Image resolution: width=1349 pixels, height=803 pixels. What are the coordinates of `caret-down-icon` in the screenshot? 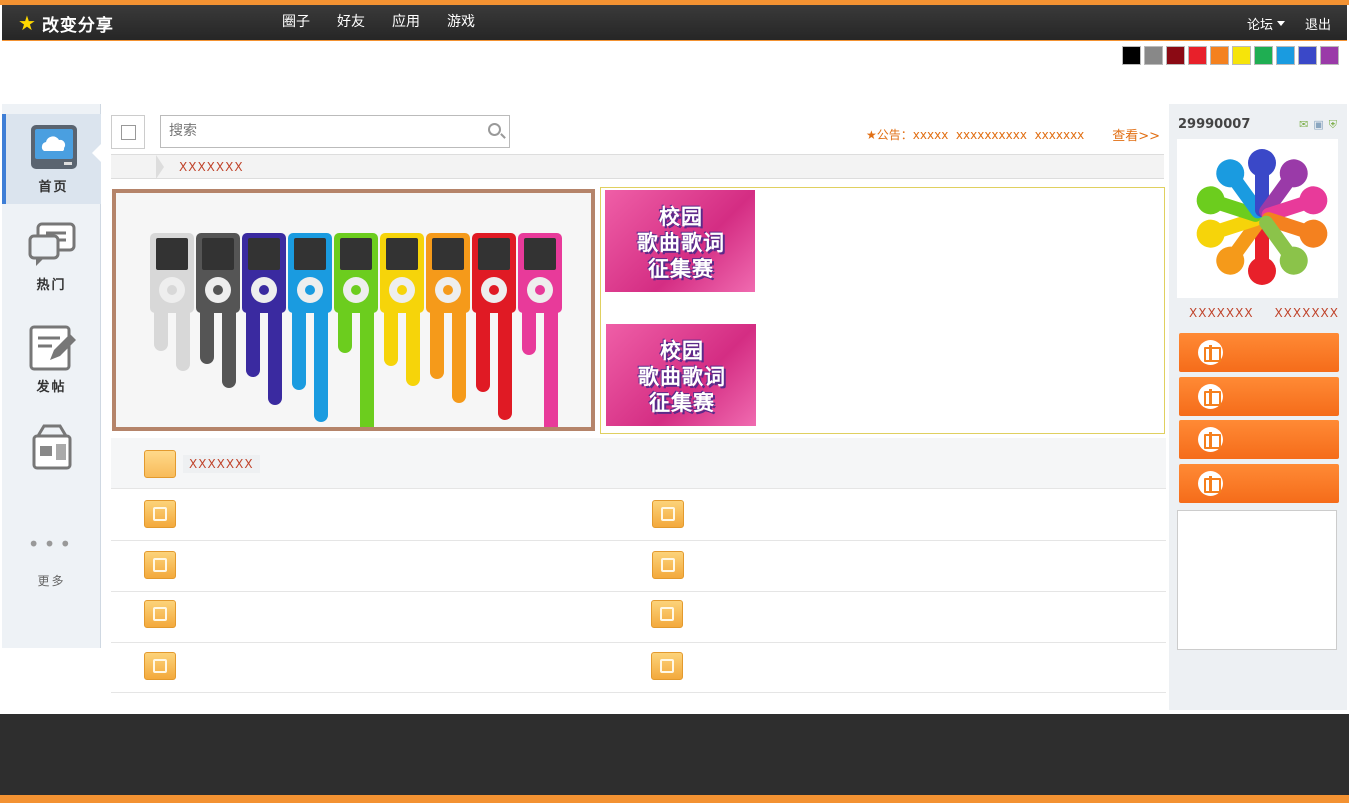 It's located at (1280, 23).